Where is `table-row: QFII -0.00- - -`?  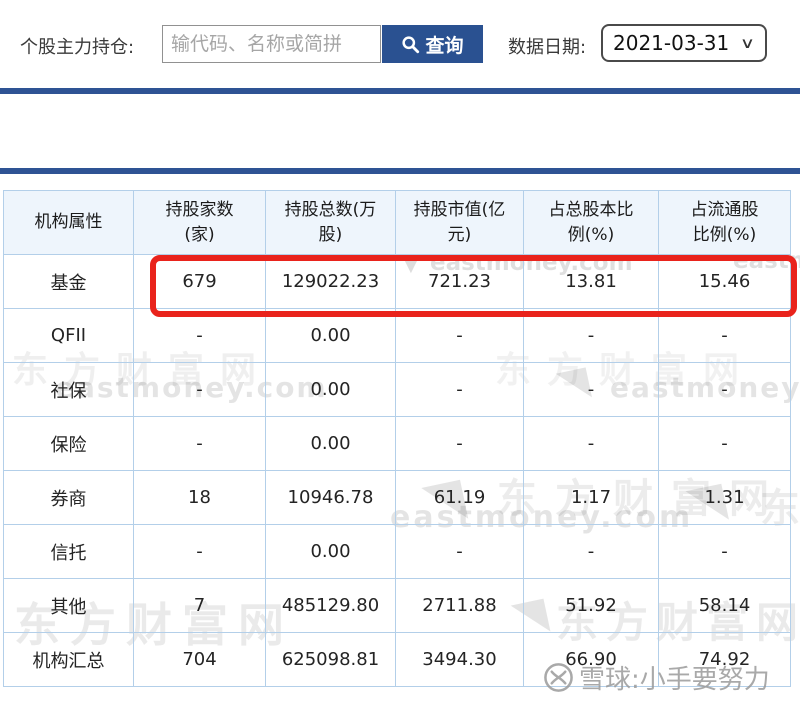
table-row: QFII -0.00- - - is located at coordinates (397, 335).